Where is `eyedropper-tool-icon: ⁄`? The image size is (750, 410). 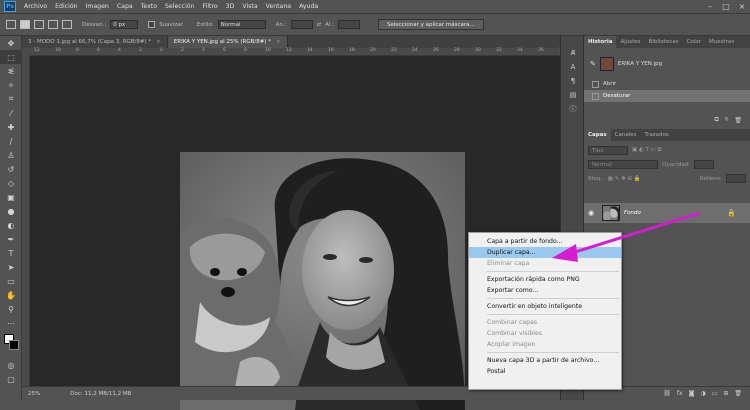
eyedropper-tool-icon: ⁄ is located at coordinates (11, 113).